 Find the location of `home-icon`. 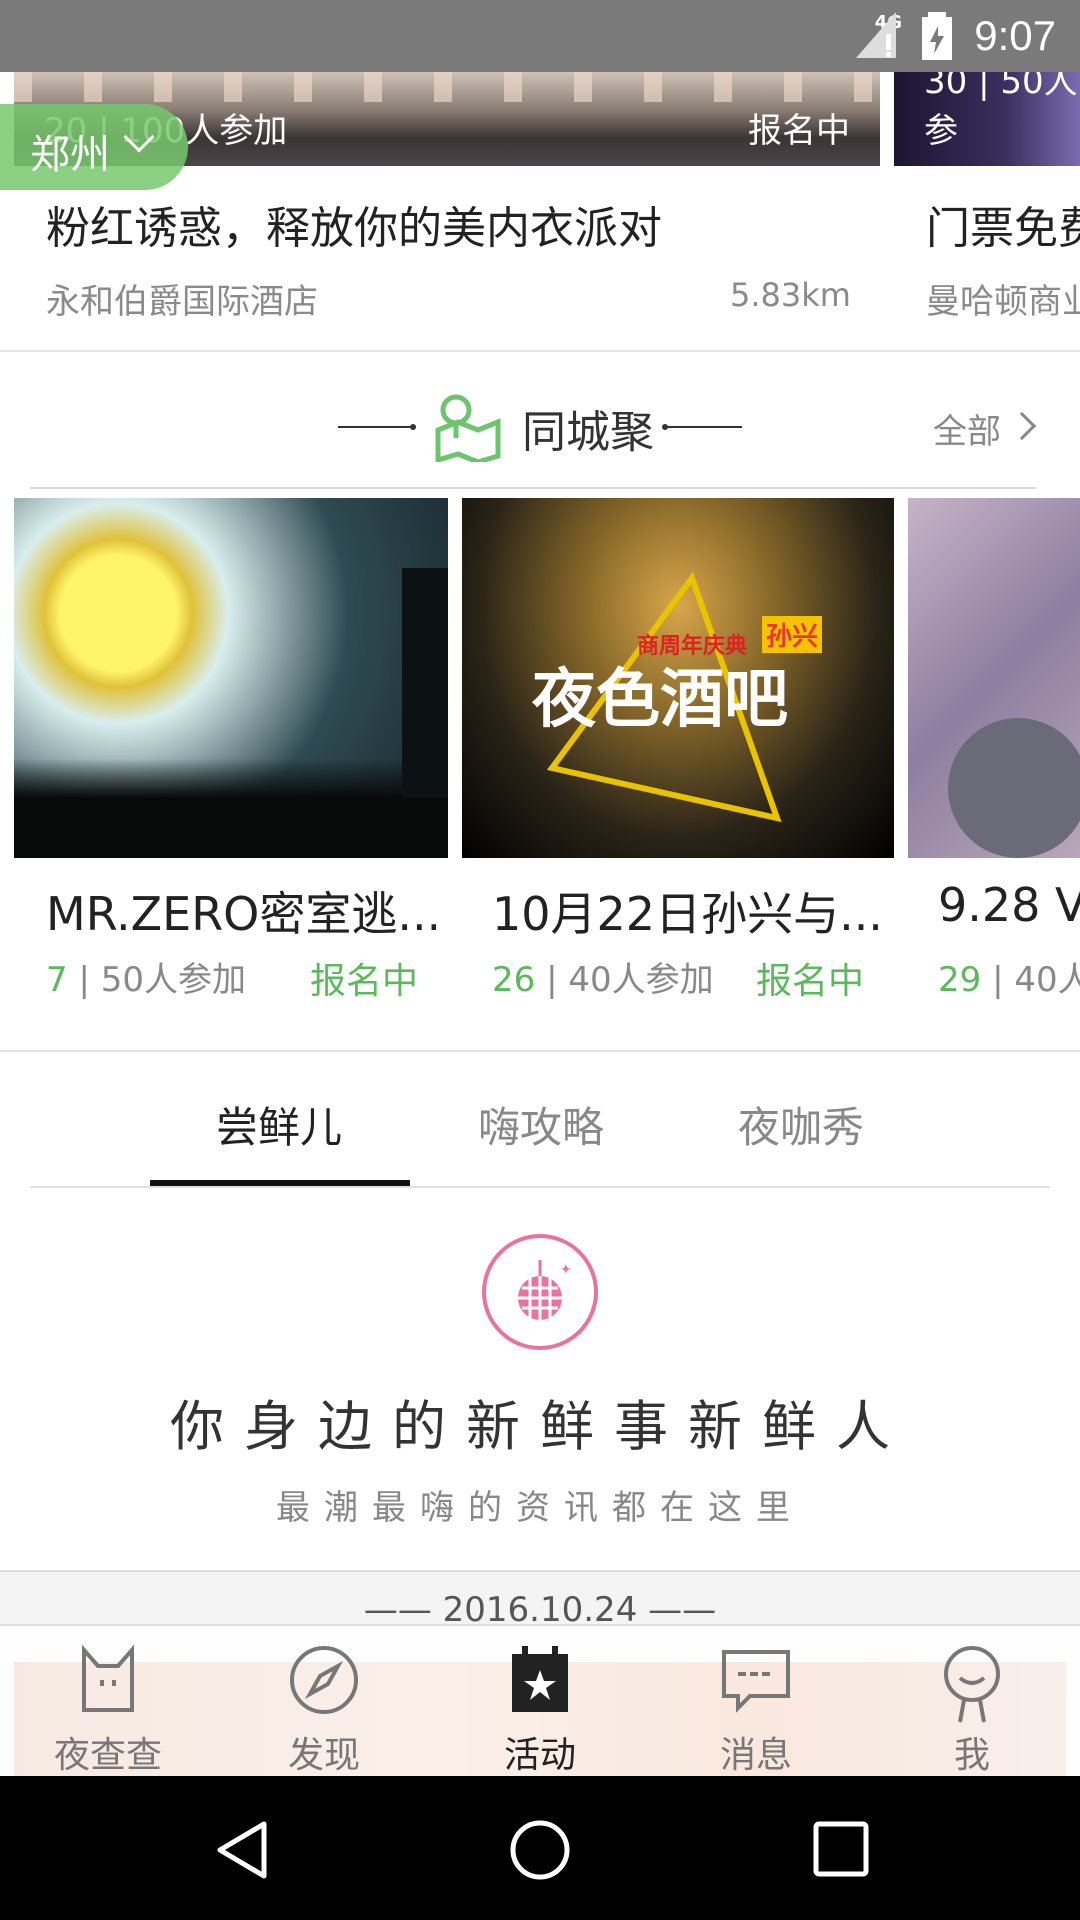

home-icon is located at coordinates (540, 1850).